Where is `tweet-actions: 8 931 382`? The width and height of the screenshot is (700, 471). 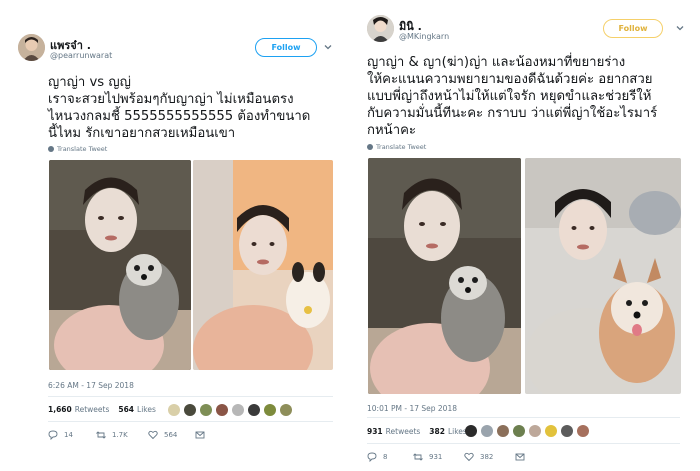 tweet-actions: 8 931 382 is located at coordinates (523, 459).